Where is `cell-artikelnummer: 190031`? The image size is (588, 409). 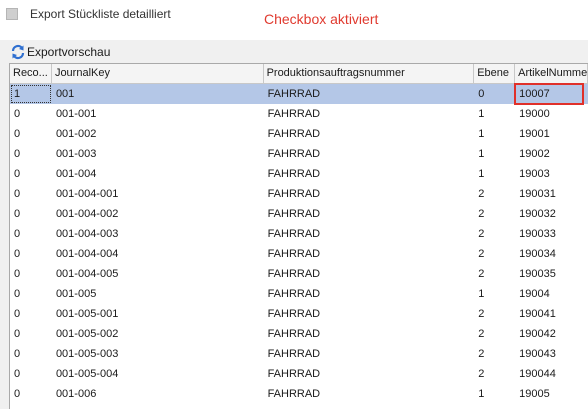
cell-artikelnummer: 190031 is located at coordinates (551, 194).